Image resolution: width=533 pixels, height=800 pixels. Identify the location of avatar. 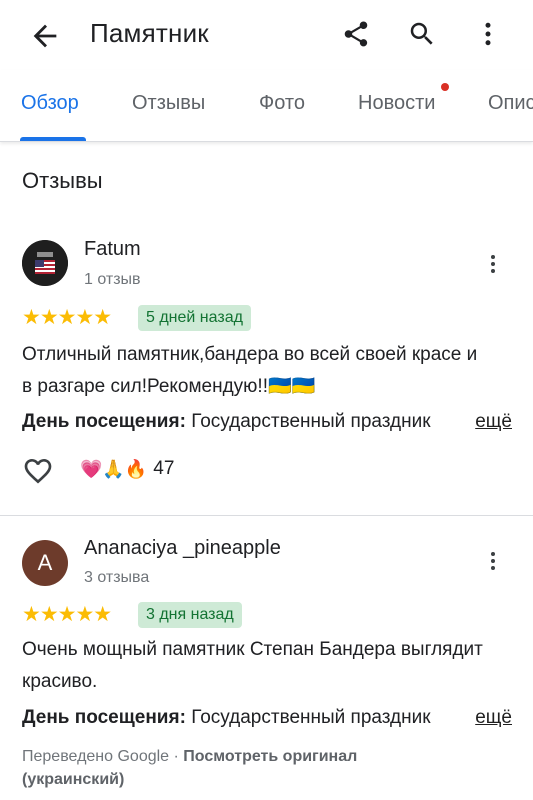
(45, 263).